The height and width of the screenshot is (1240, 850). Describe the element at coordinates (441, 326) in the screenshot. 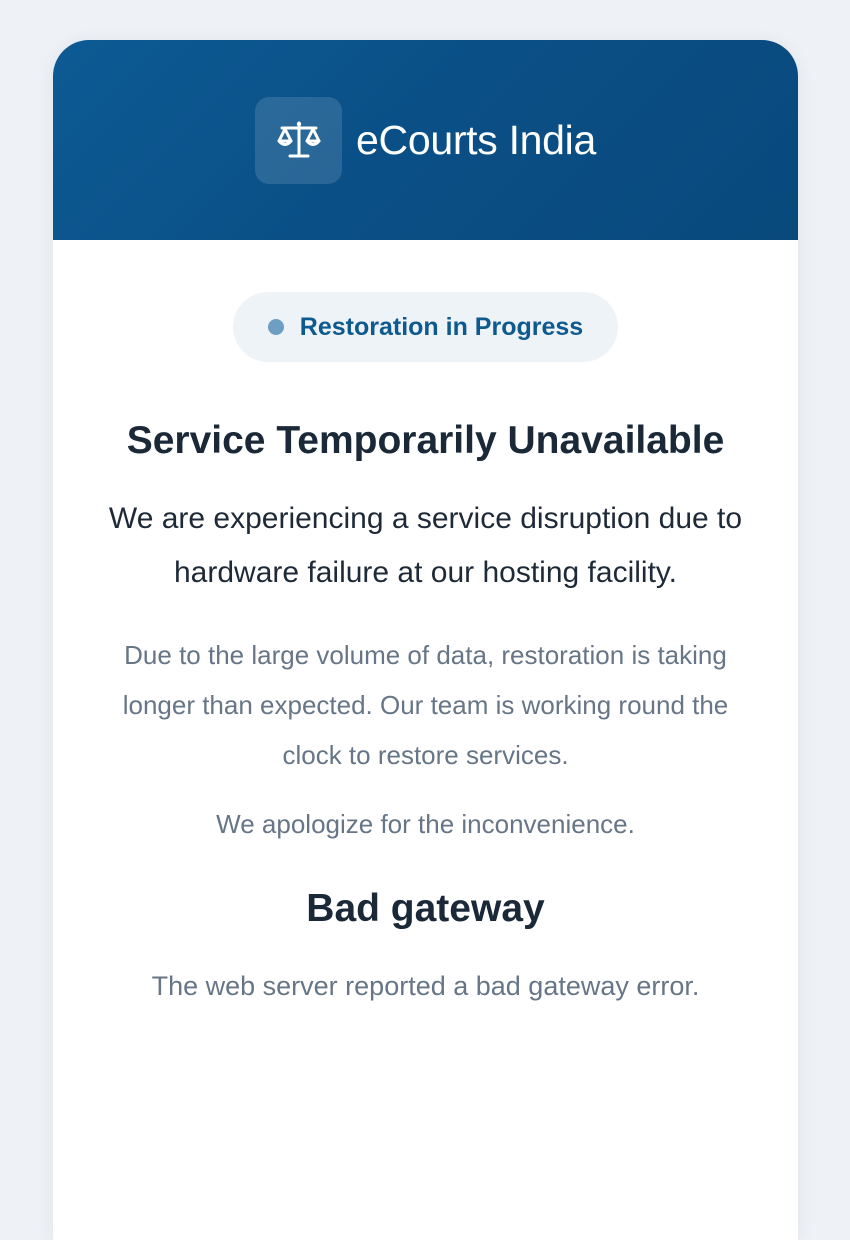

I see `status-badge-label: Restoration in Progress` at that location.